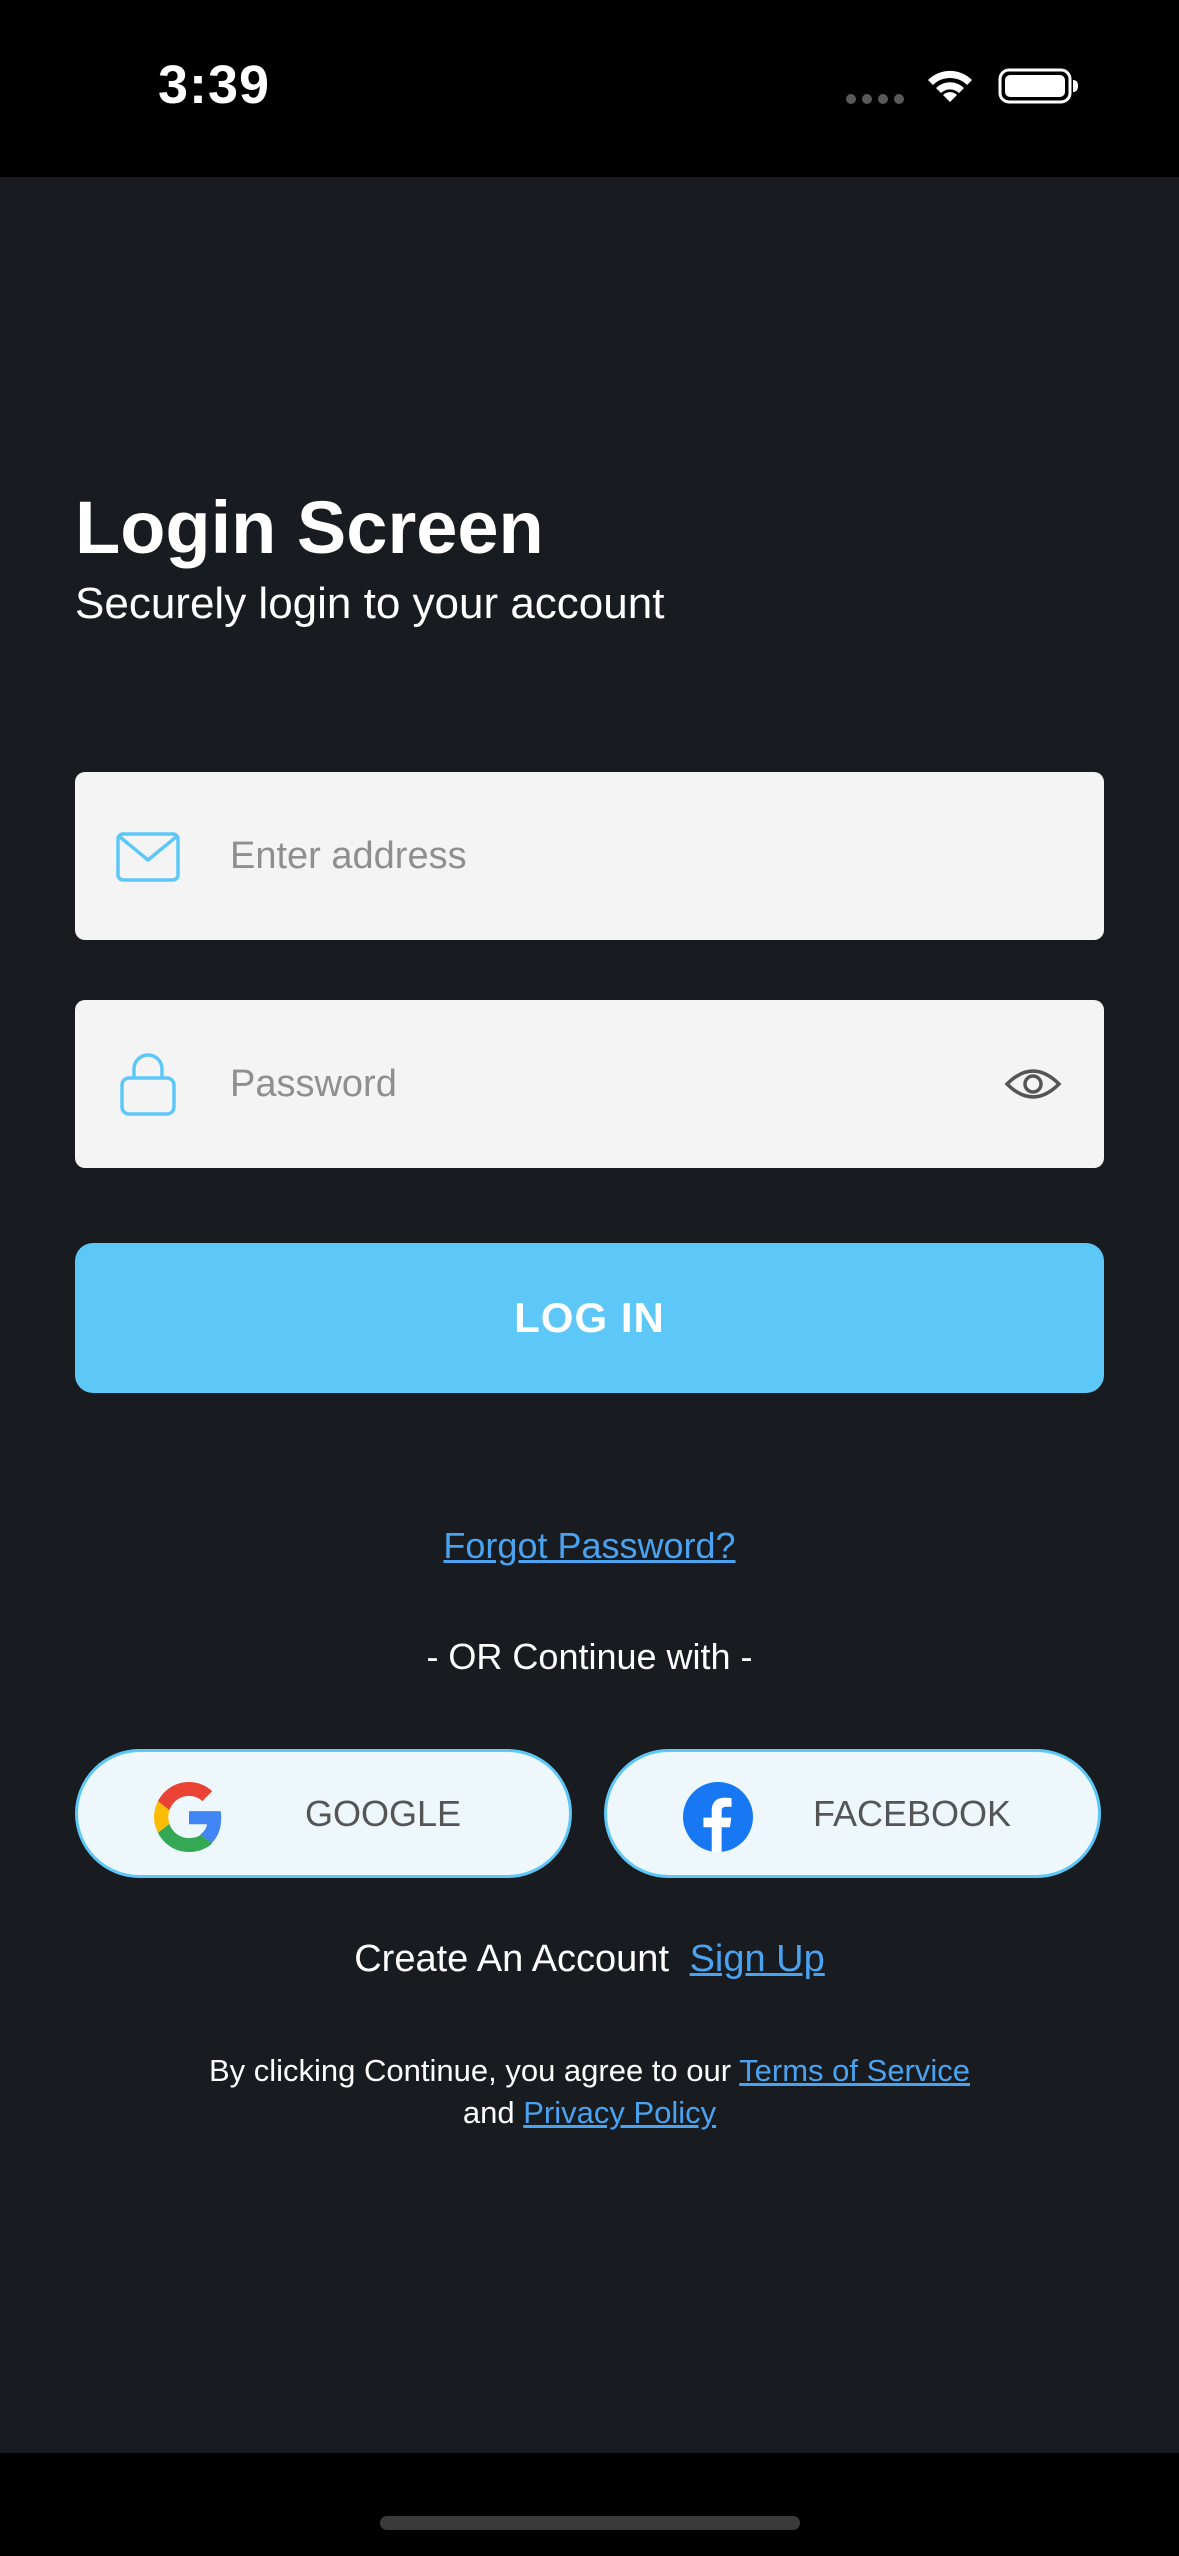  Describe the element at coordinates (718, 1817) in the screenshot. I see `facebook-icon` at that location.